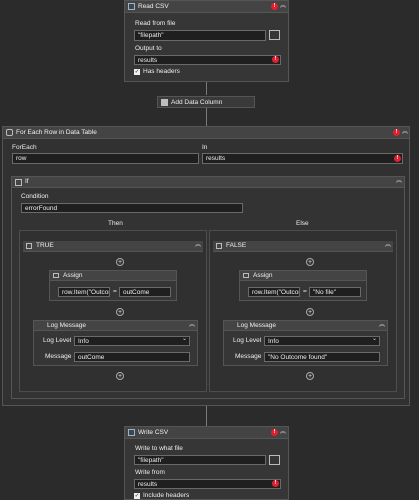 Image resolution: width=419 pixels, height=500 pixels. I want to click on foreach-variable-input: row, so click(105, 158).